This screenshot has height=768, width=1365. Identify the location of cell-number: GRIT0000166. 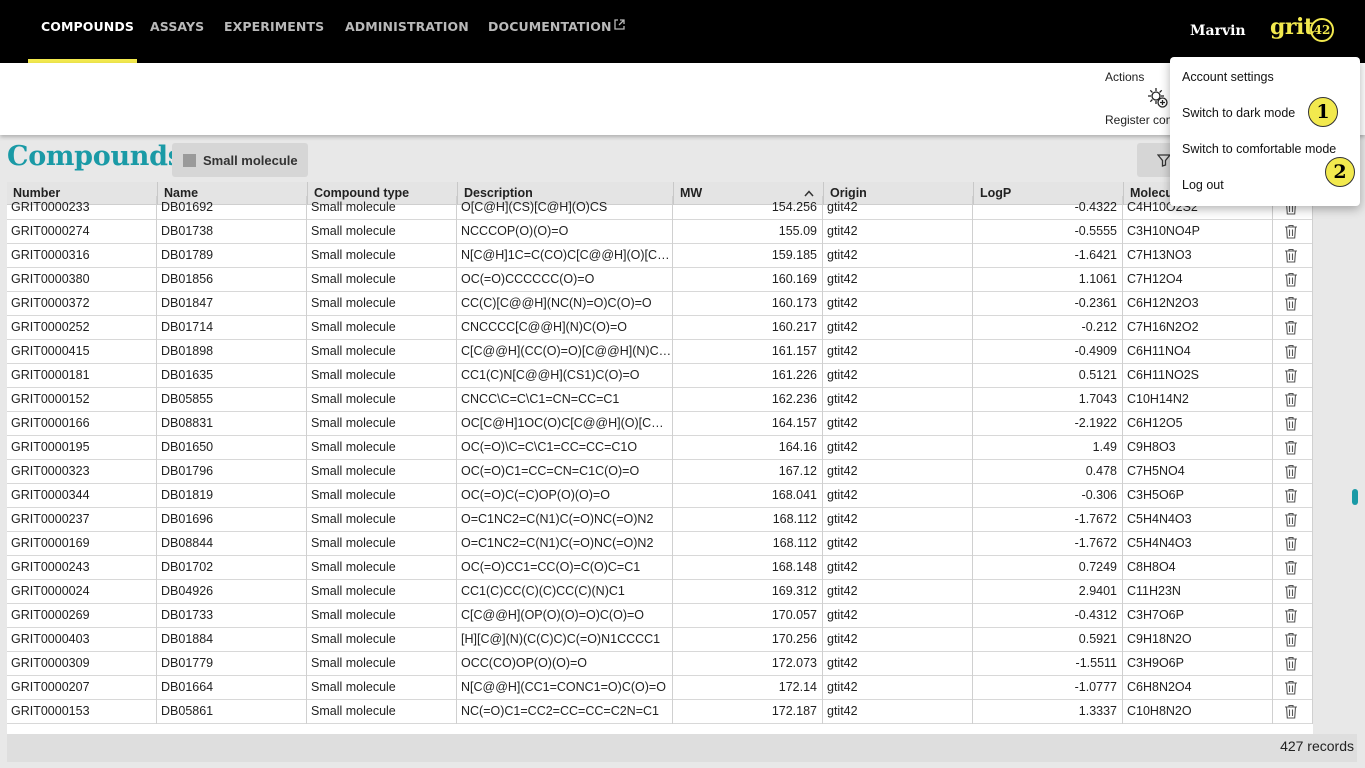
(82, 424).